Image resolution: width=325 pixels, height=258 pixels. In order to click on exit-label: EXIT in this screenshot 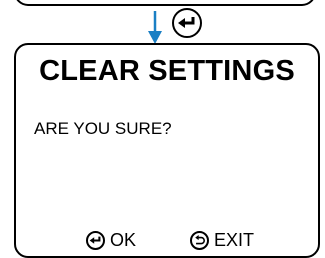, I will do `click(234, 240)`.